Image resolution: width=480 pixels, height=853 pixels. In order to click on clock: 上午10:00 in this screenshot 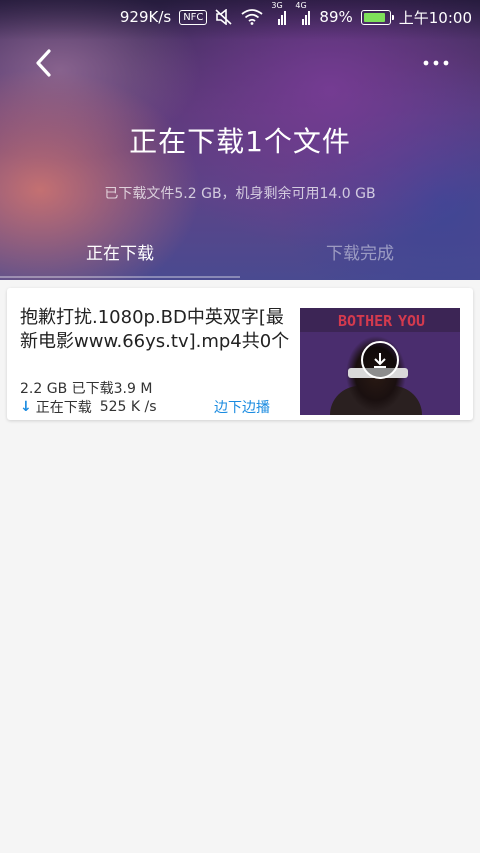, I will do `click(435, 17)`.